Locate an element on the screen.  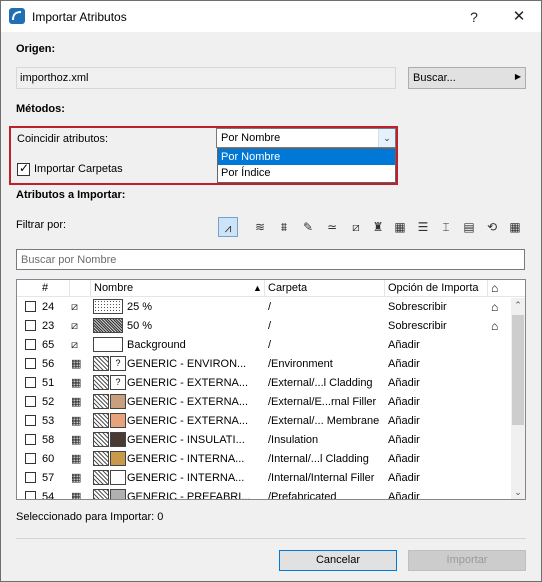
option-by-name: Por Nombre is located at coordinates (306, 157).